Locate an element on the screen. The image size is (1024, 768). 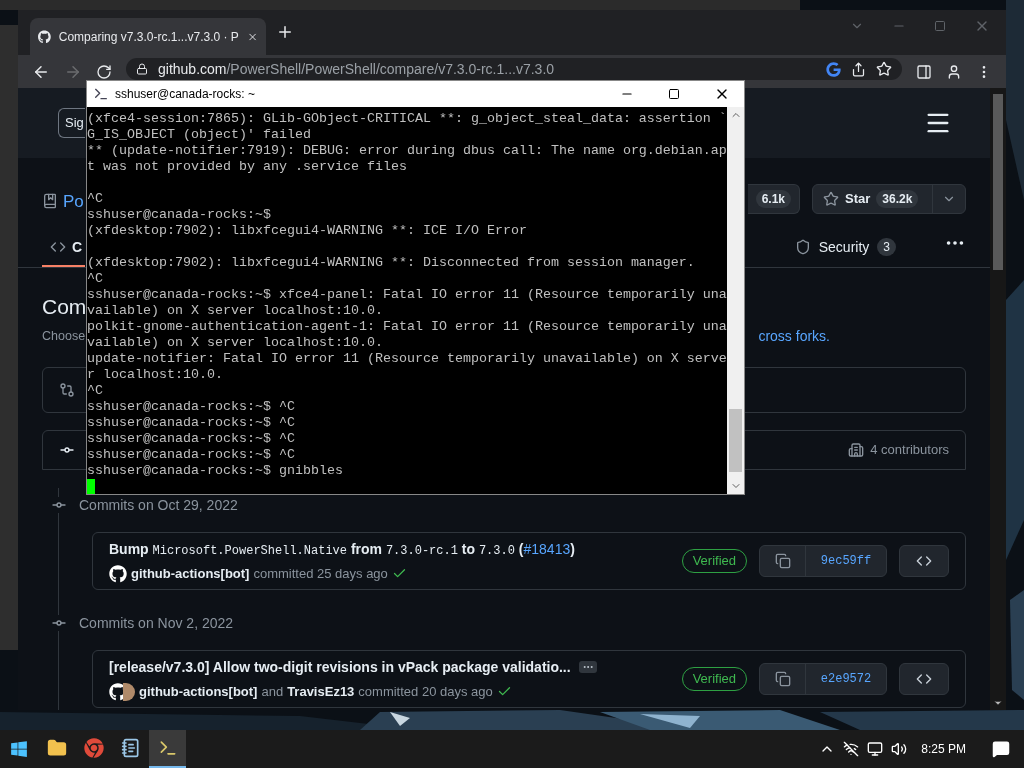
clock: 8:25 PM is located at coordinates (943, 749).